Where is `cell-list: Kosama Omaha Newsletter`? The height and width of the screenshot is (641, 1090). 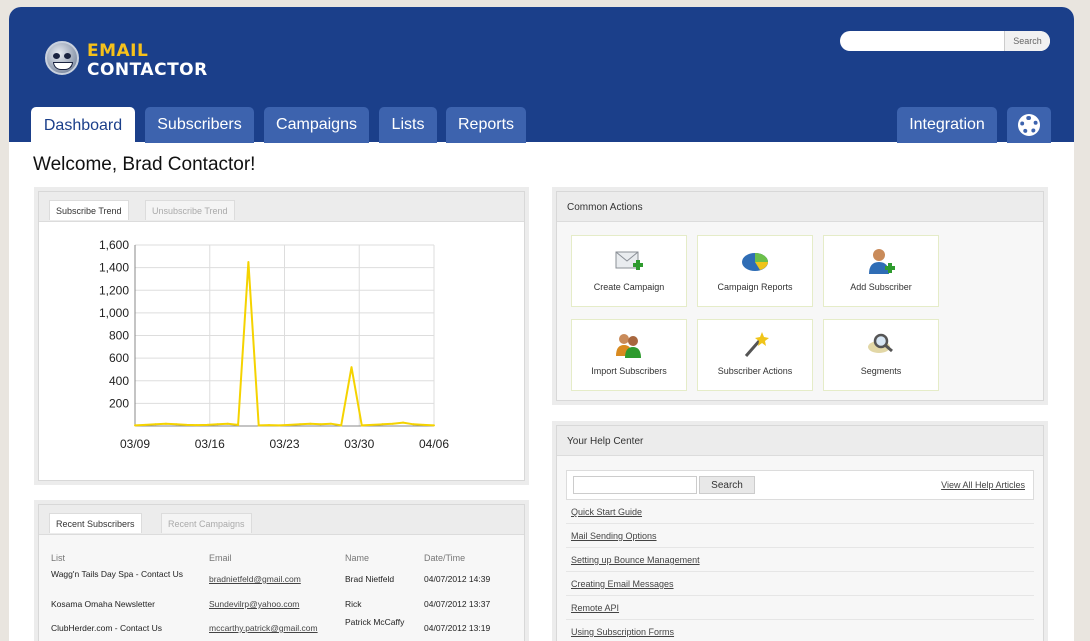 cell-list: Kosama Omaha Newsletter is located at coordinates (103, 604).